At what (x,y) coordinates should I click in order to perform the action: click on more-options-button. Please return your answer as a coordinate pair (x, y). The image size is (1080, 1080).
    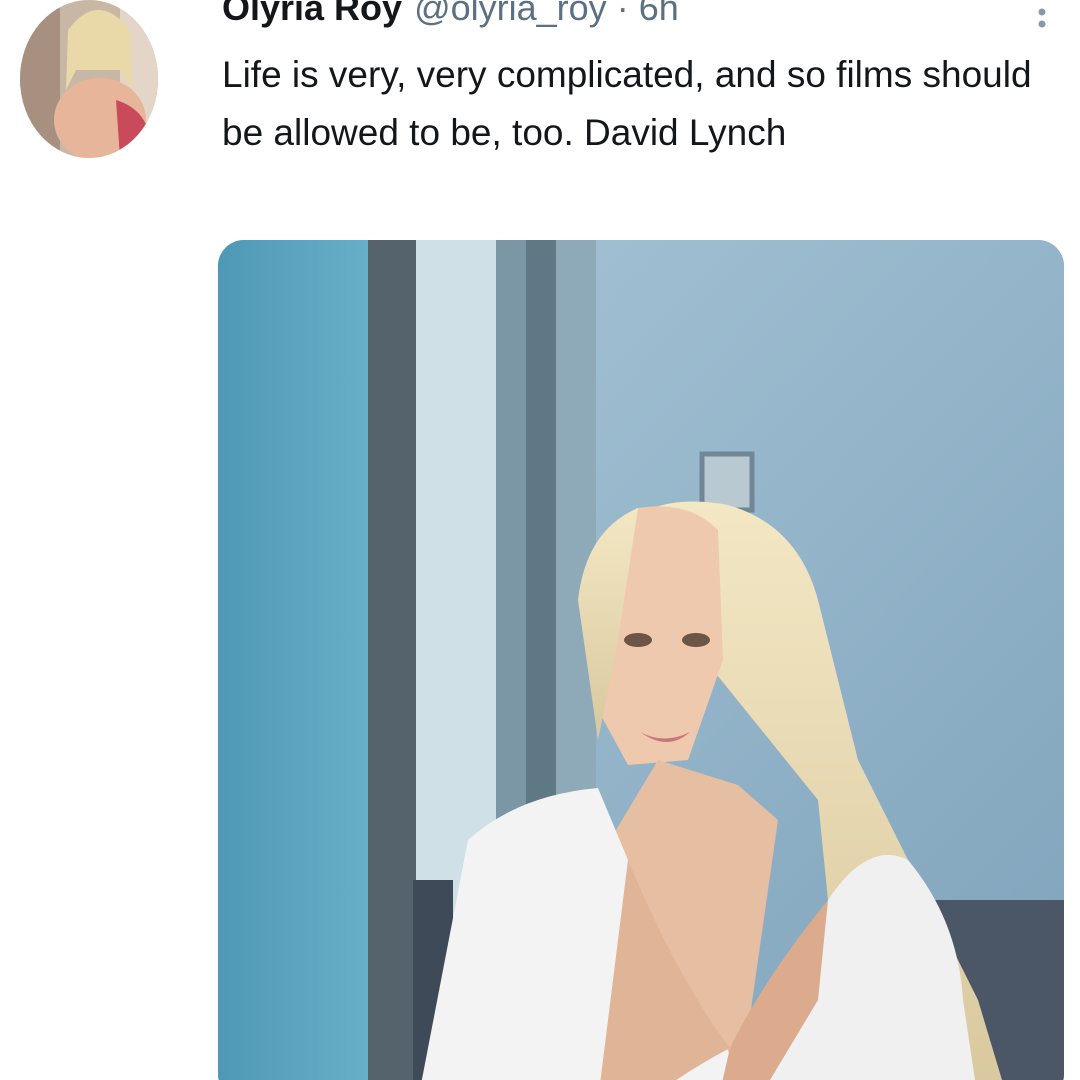
    Looking at the image, I should click on (1042, 24).